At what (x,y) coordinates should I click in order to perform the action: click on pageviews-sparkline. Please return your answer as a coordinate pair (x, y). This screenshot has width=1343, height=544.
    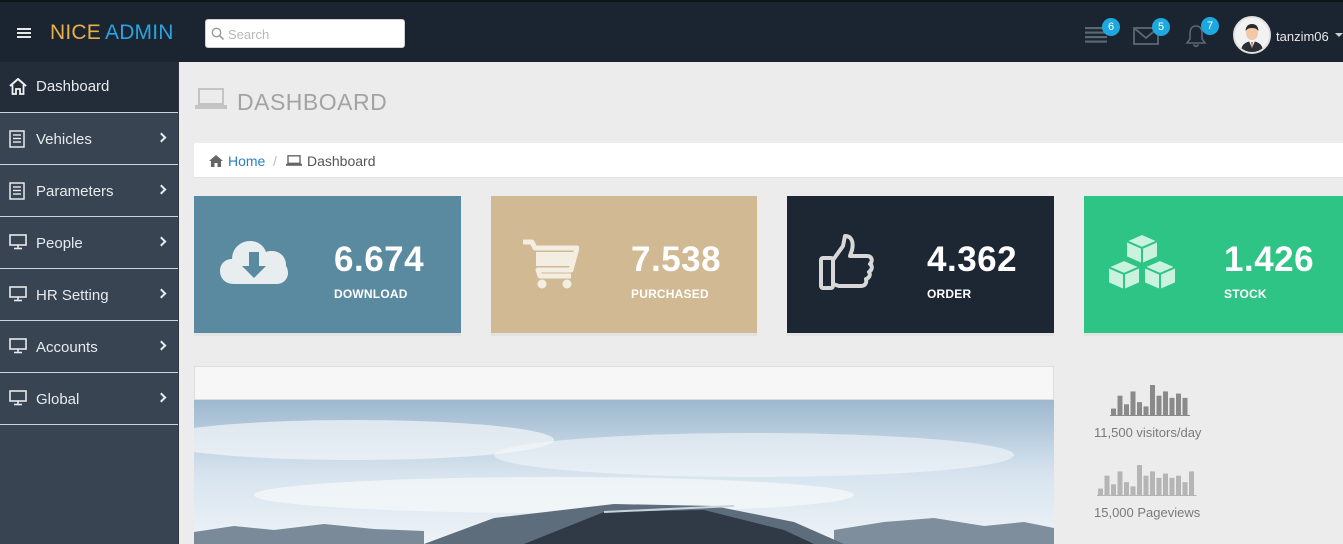
    Looking at the image, I should click on (1147, 480).